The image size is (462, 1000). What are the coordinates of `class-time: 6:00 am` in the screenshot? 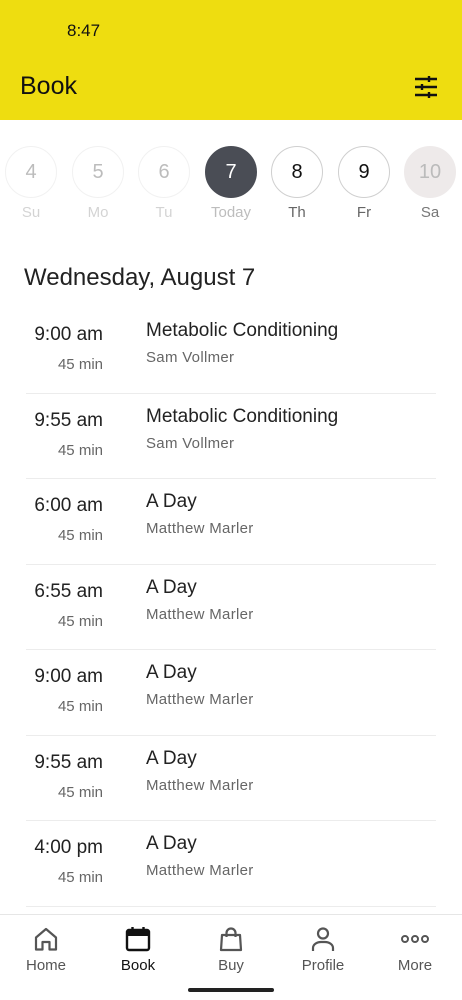 It's located at (68, 505).